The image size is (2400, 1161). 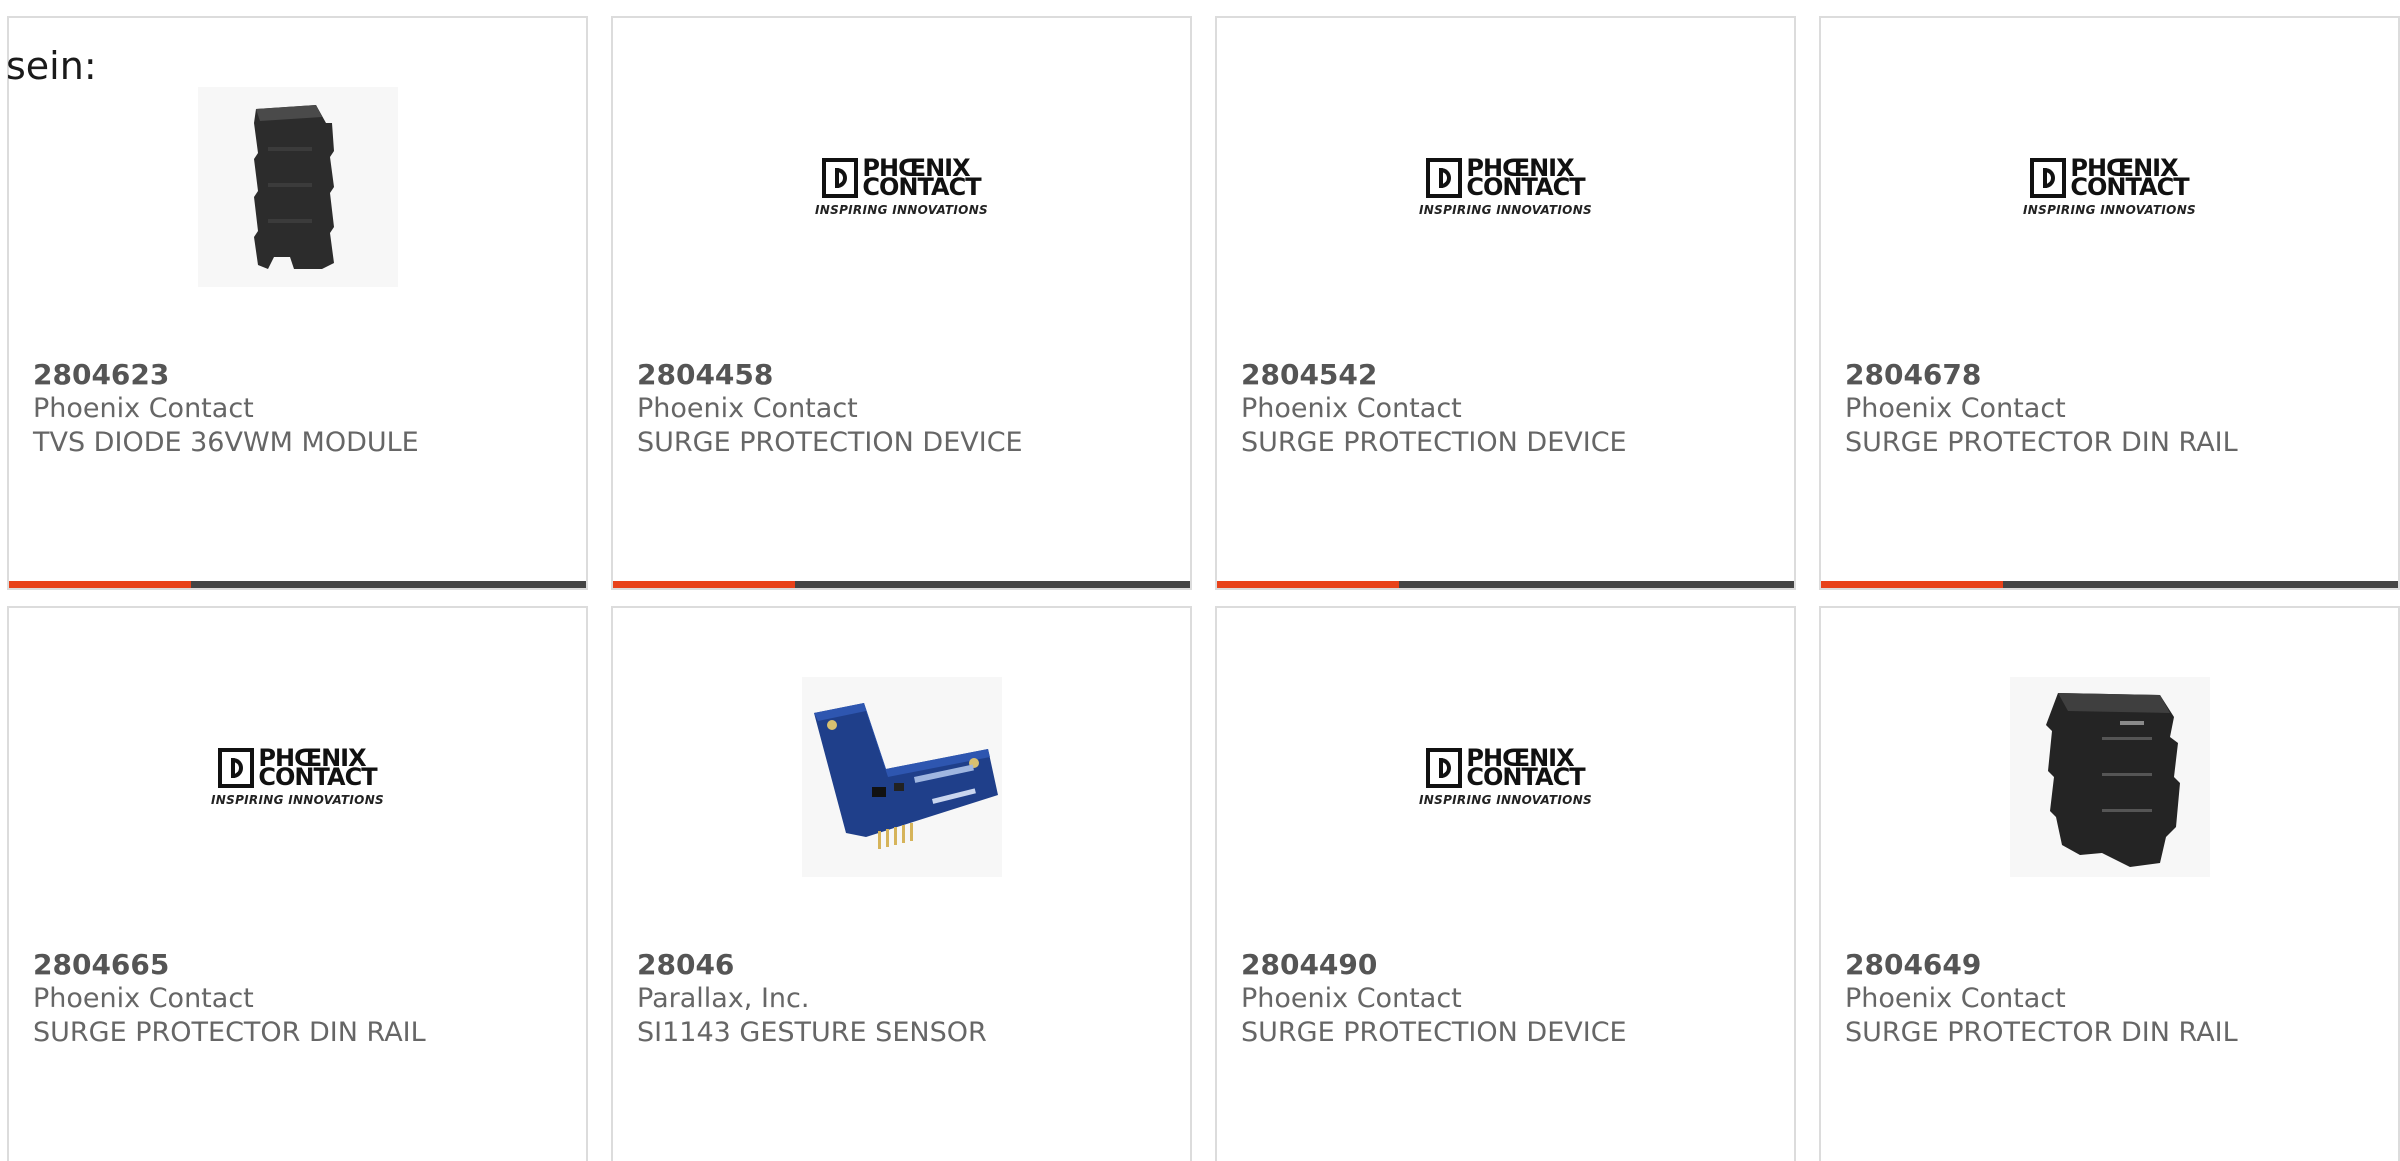 What do you see at coordinates (905, 375) in the screenshot?
I see `part-number: 2804458` at bounding box center [905, 375].